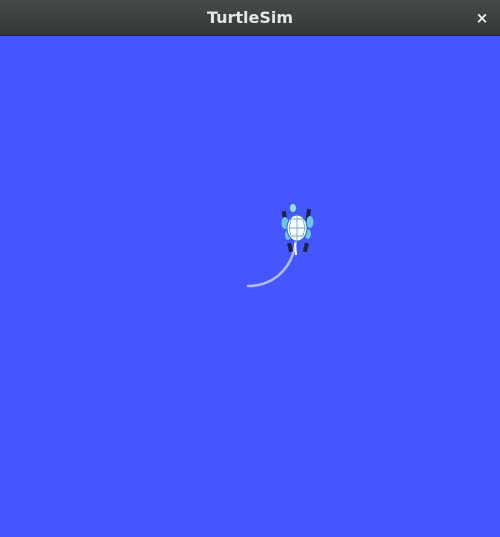 The height and width of the screenshot is (537, 500). I want to click on close-button: ×, so click(482, 18).